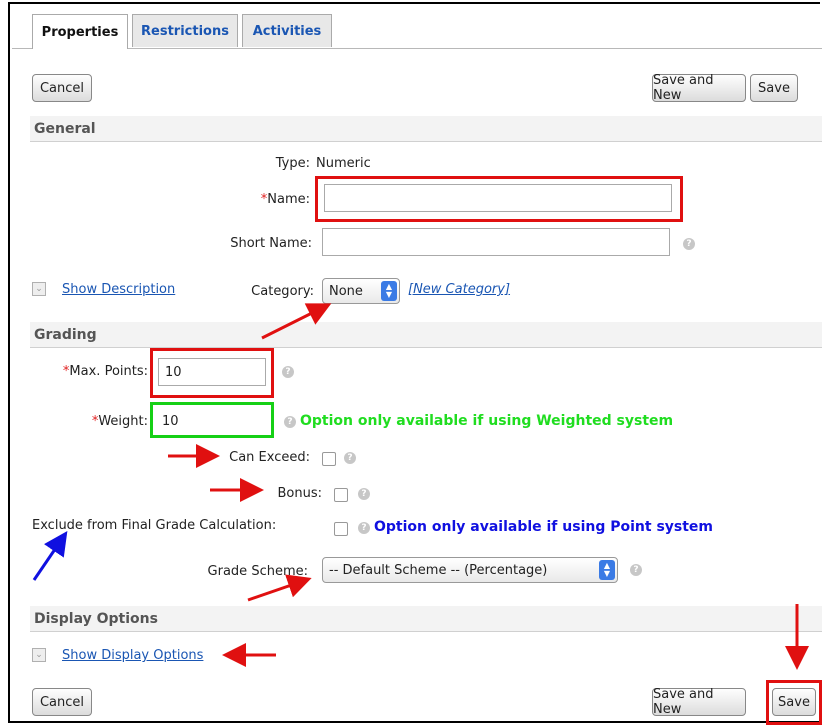  What do you see at coordinates (279, 588) in the screenshot?
I see `arrow-to-grade-scheme` at bounding box center [279, 588].